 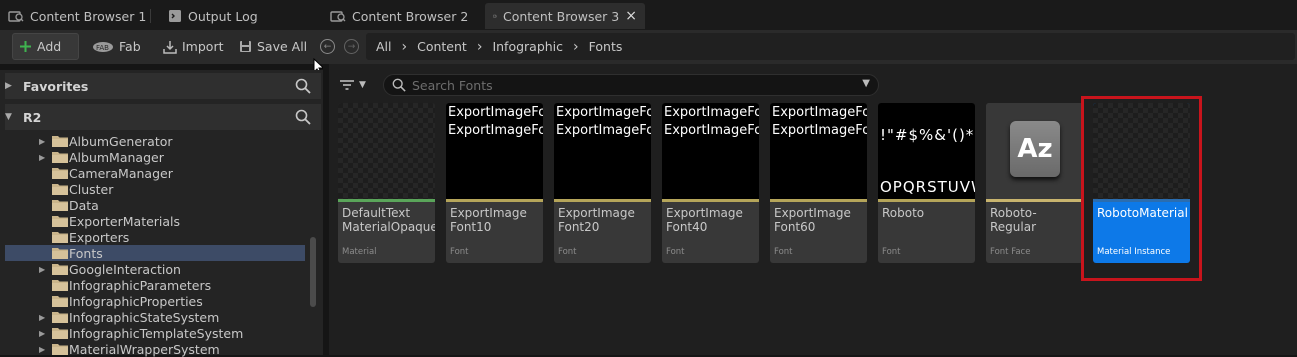 What do you see at coordinates (84, 205) in the screenshot?
I see `tree-item-label: Data` at bounding box center [84, 205].